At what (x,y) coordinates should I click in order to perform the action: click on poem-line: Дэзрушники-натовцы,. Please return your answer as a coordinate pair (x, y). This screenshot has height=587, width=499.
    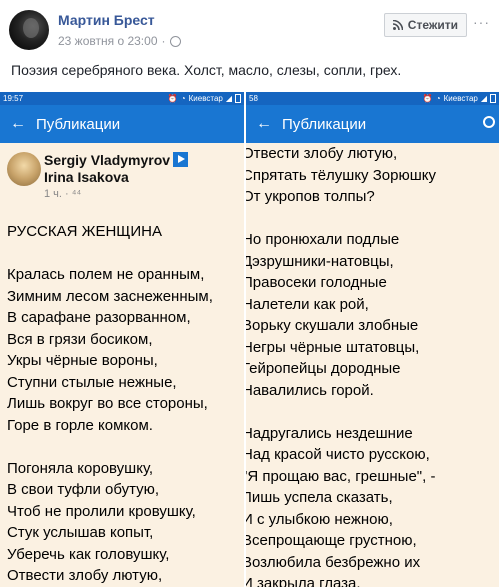
    Looking at the image, I should click on (320, 261).